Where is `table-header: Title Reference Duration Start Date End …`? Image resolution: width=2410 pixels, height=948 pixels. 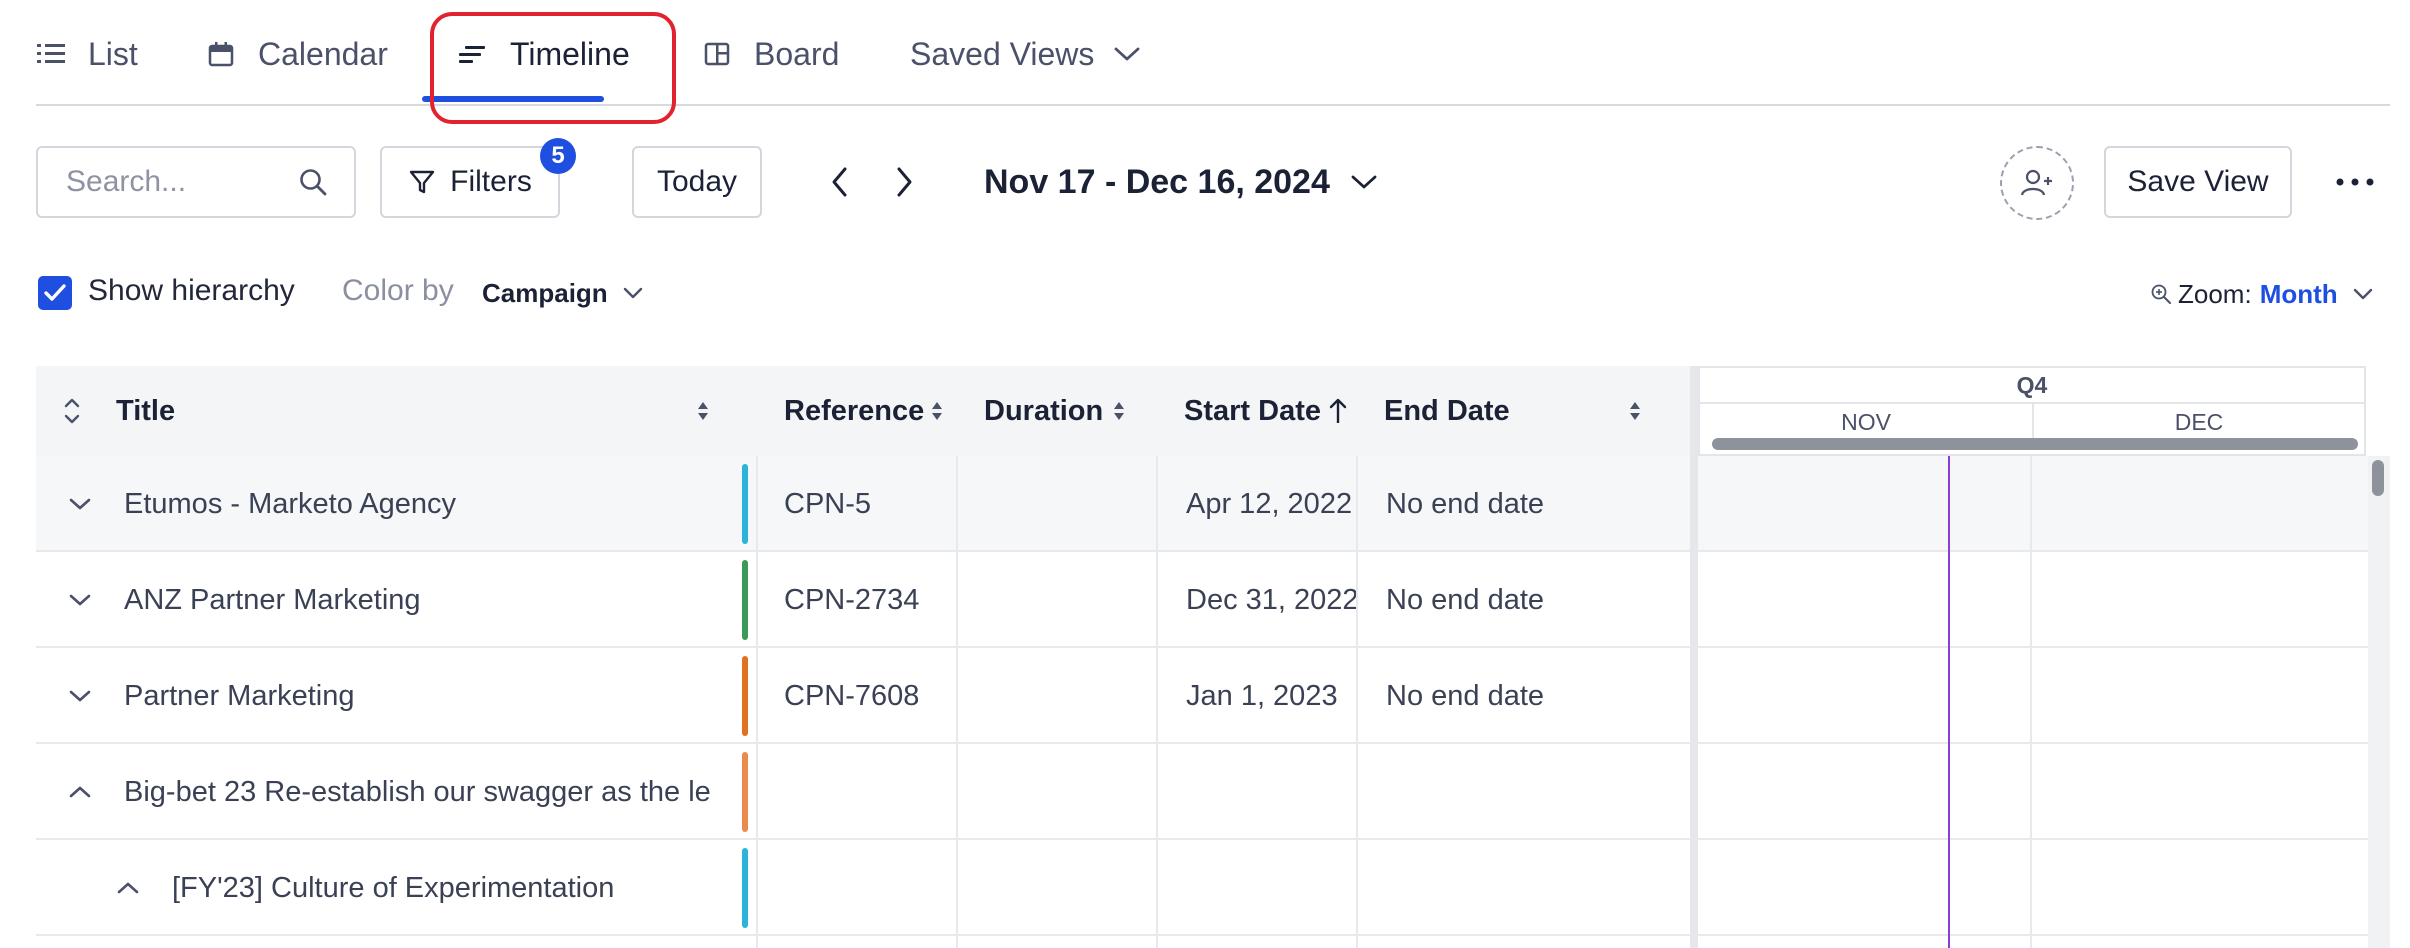
table-header: Title Reference Duration Start Date End … is located at coordinates (863, 411).